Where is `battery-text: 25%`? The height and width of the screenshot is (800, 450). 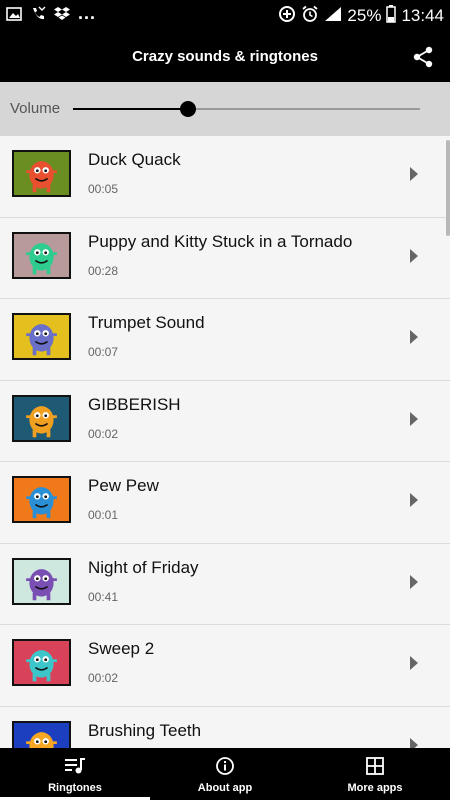 battery-text: 25% is located at coordinates (364, 15).